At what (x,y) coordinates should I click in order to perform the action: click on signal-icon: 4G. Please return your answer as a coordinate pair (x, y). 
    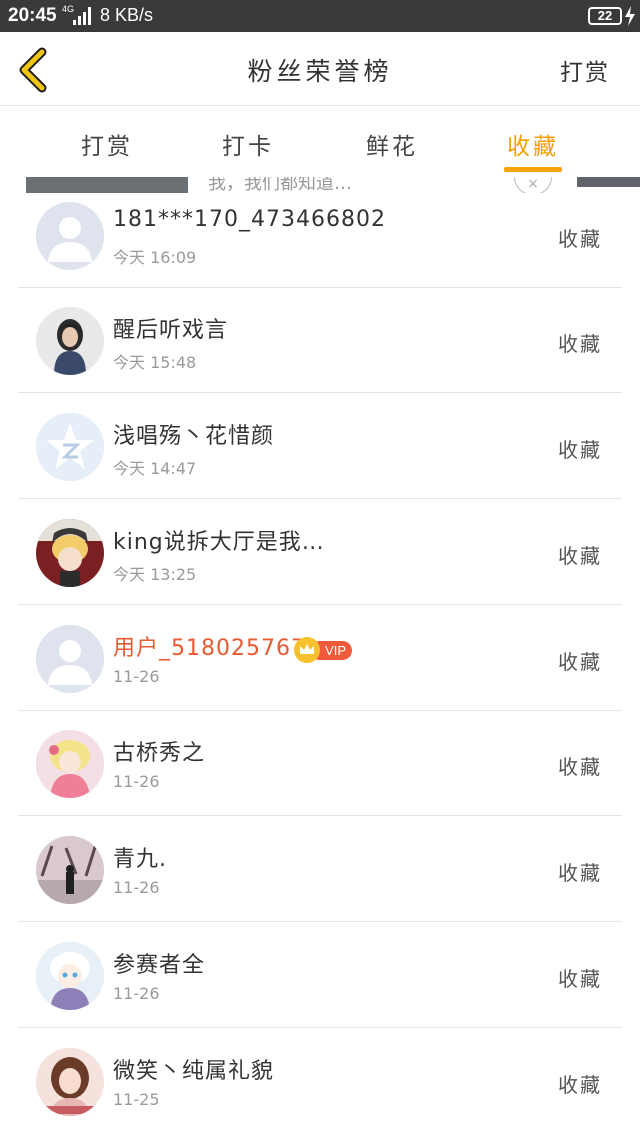
    Looking at the image, I should click on (76, 14).